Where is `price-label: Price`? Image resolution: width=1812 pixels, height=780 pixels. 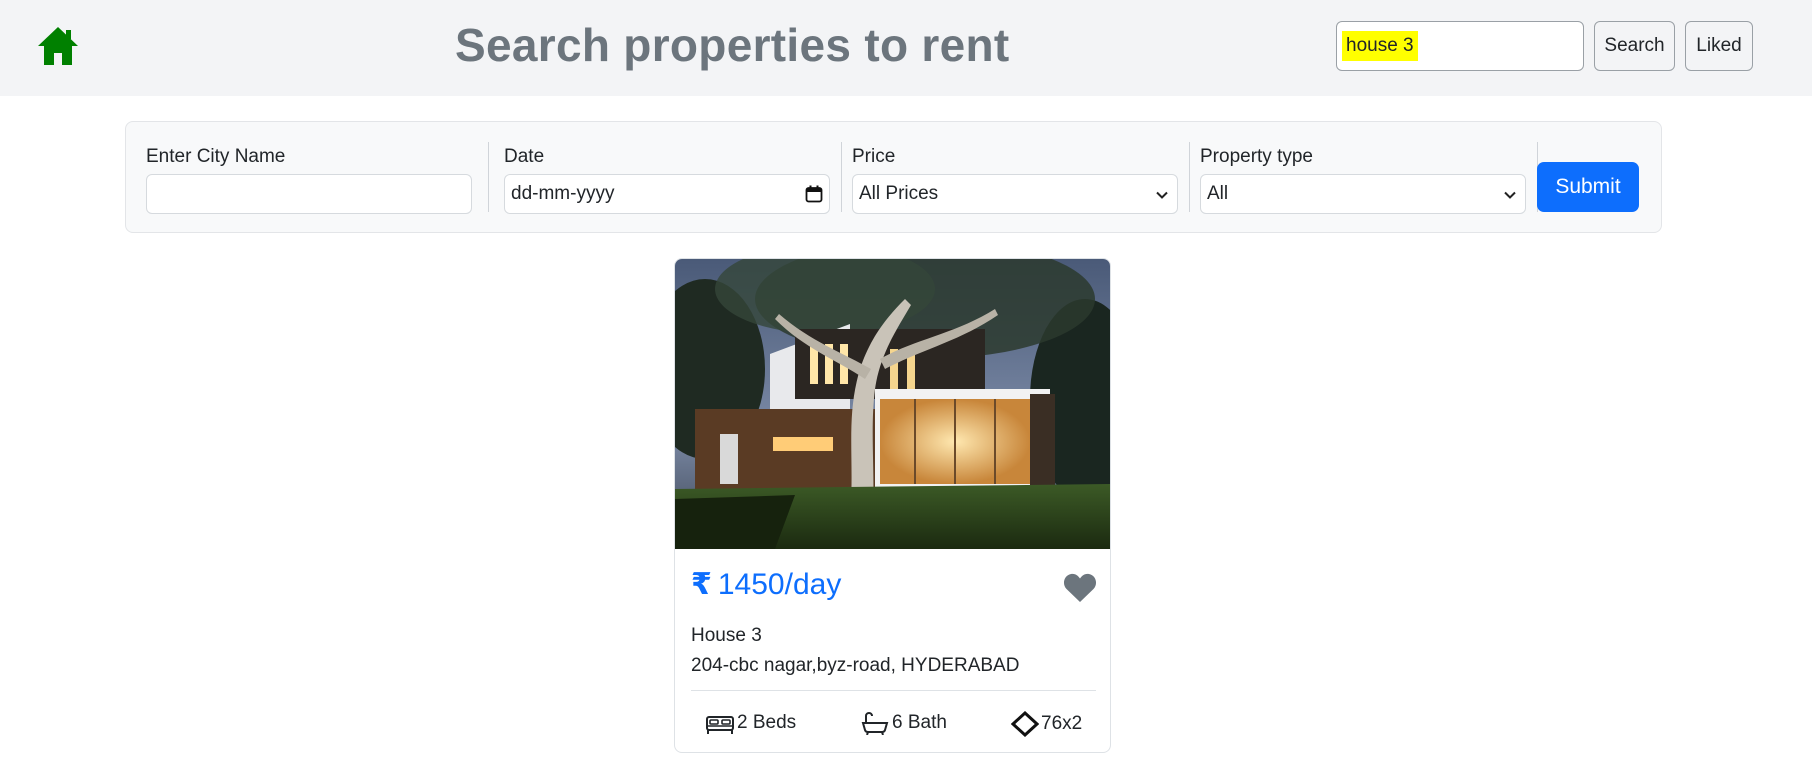
price-label: Price is located at coordinates (874, 156).